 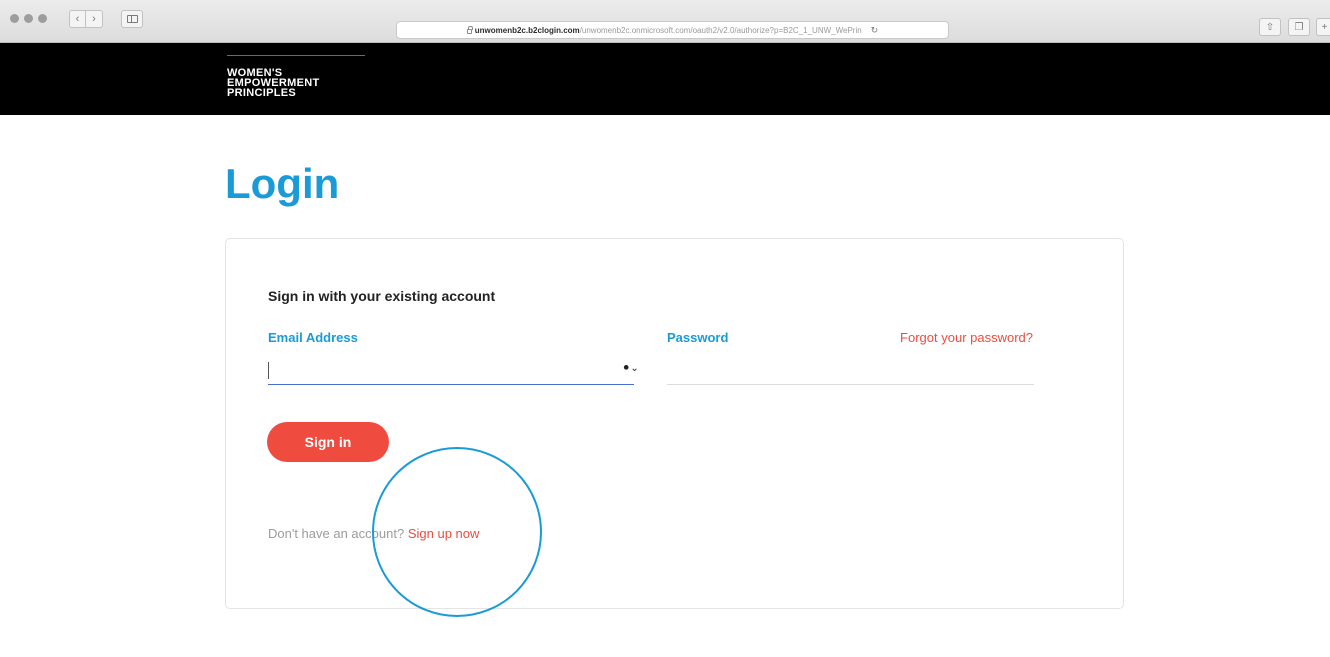 I want to click on password-field, so click(x=850, y=371).